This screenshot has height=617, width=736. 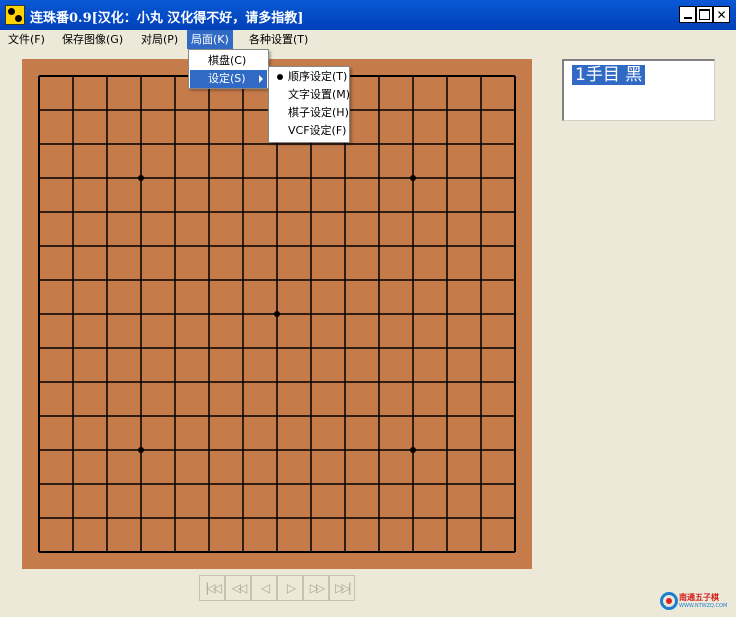 I want to click on menu-save-image: 保存图像(G), so click(x=92, y=39).